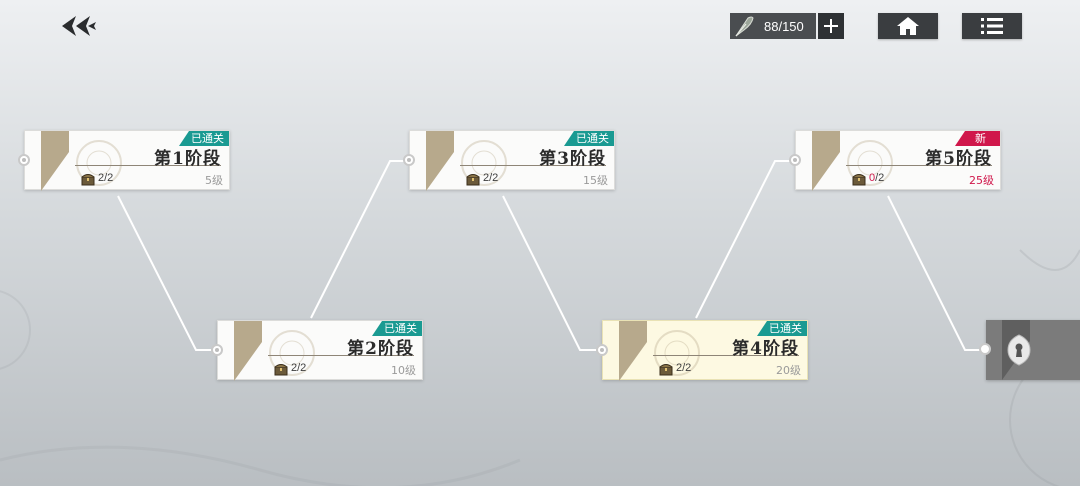 The image size is (1080, 486). I want to click on stage-title: 第5阶段, so click(958, 159).